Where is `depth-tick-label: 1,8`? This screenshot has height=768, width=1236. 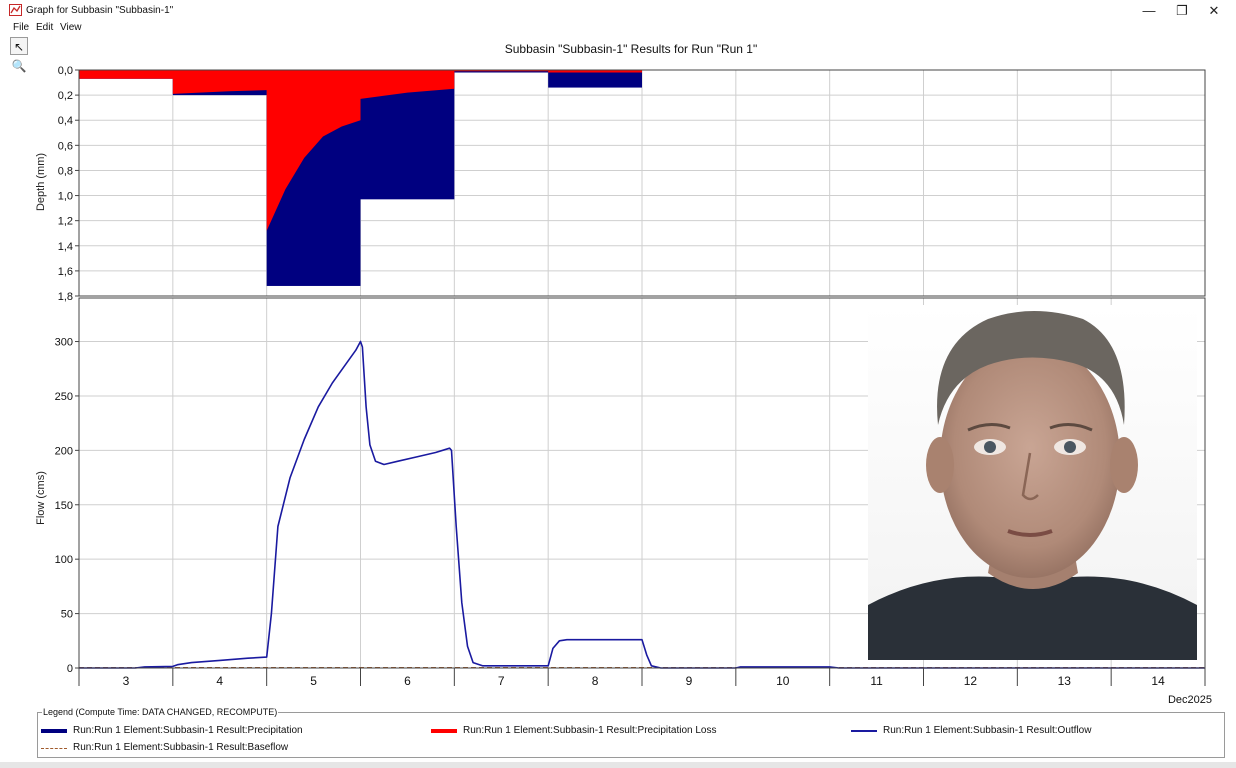
depth-tick-label: 1,8 is located at coordinates (65, 297).